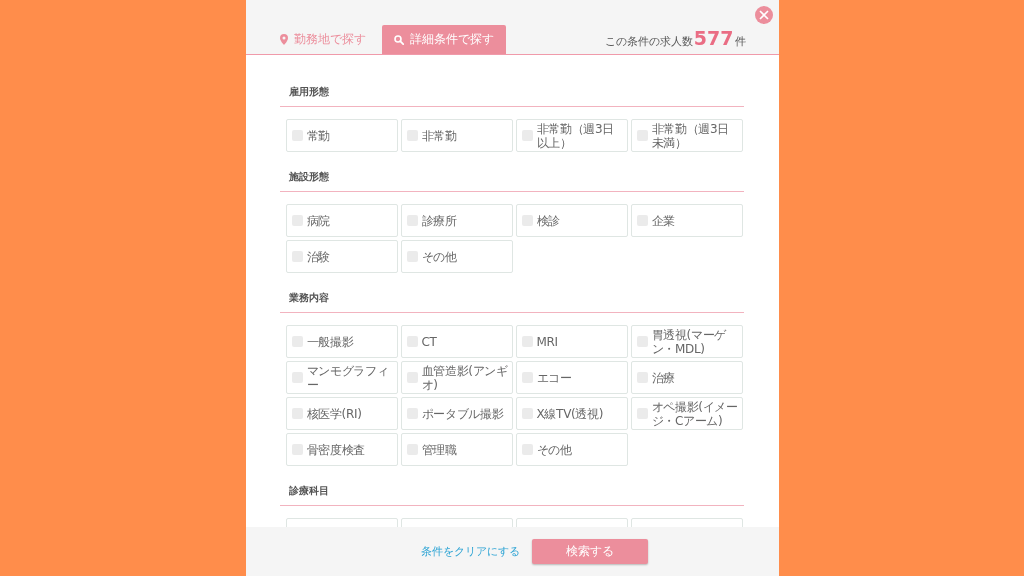  What do you see at coordinates (571, 135) in the screenshot?
I see `option-checkbox: 非常勤（週3日以上）` at bounding box center [571, 135].